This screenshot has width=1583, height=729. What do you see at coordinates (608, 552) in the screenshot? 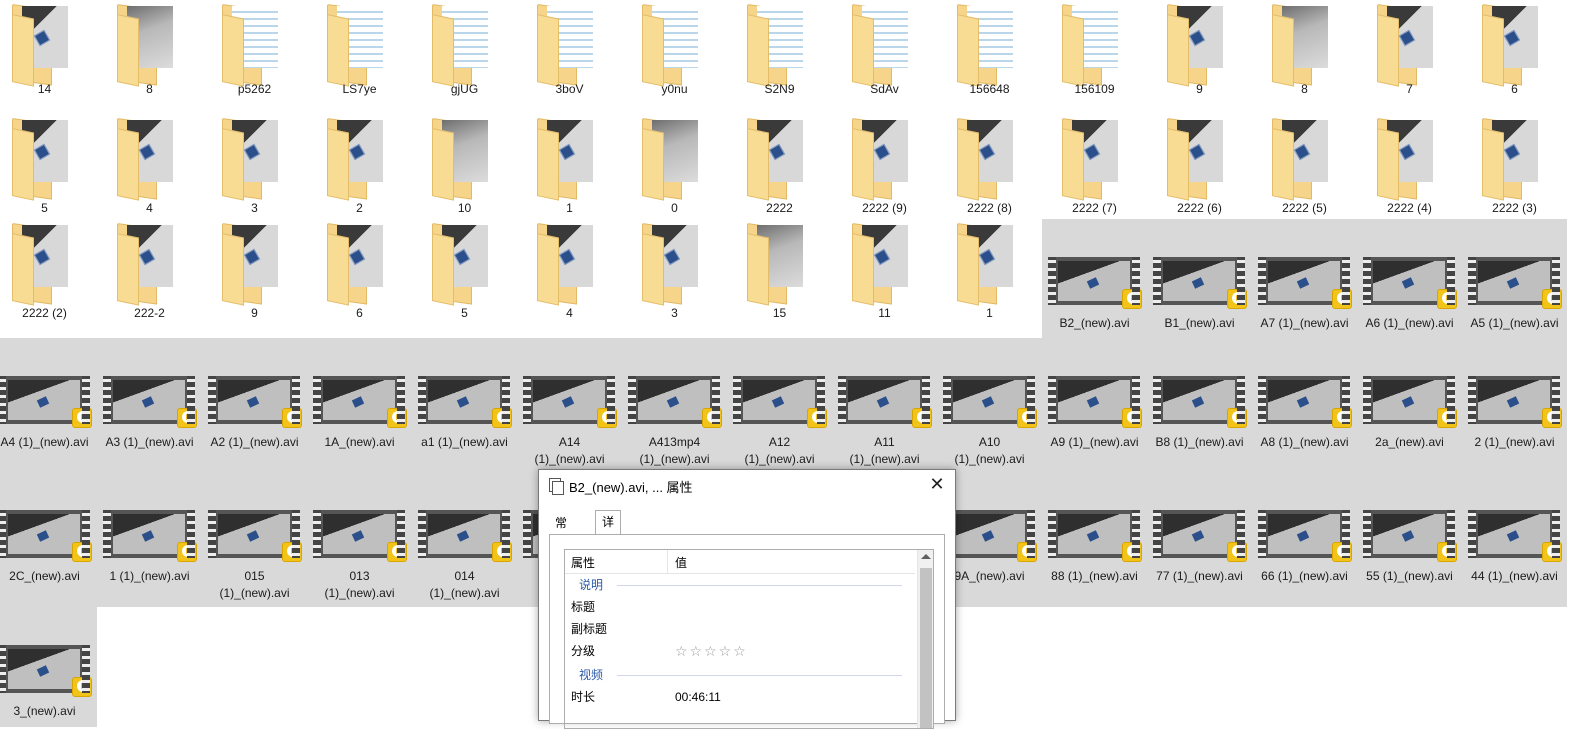
I see `tab-details: 详细信息` at bounding box center [608, 552].